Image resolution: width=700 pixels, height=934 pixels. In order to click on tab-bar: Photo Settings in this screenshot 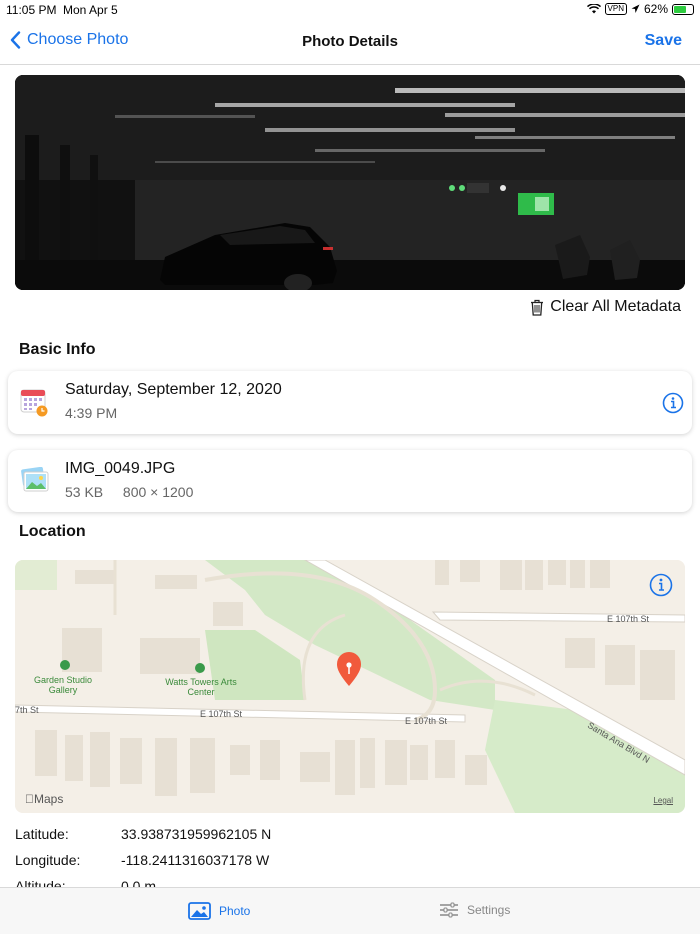, I will do `click(350, 910)`.